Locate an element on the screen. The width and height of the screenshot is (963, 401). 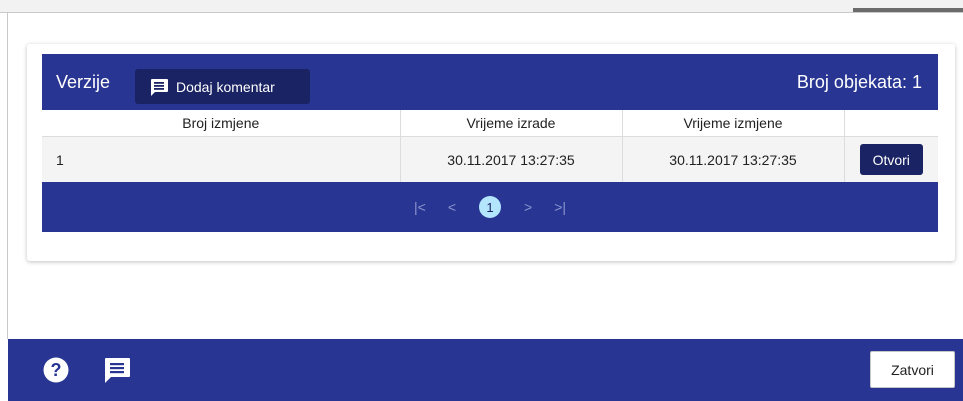
cell-modified: 30.11.2017 13:27:35 is located at coordinates (733, 159).